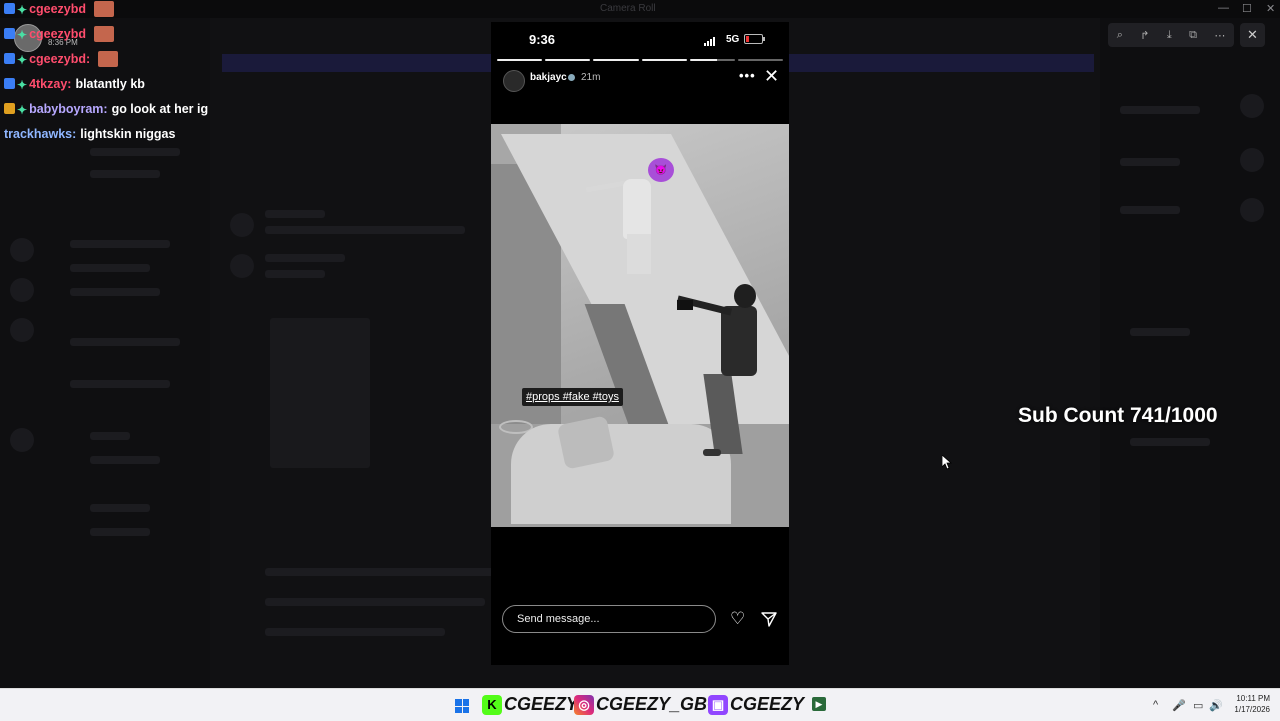  What do you see at coordinates (733, 39) in the screenshot?
I see `network-label: 5G` at bounding box center [733, 39].